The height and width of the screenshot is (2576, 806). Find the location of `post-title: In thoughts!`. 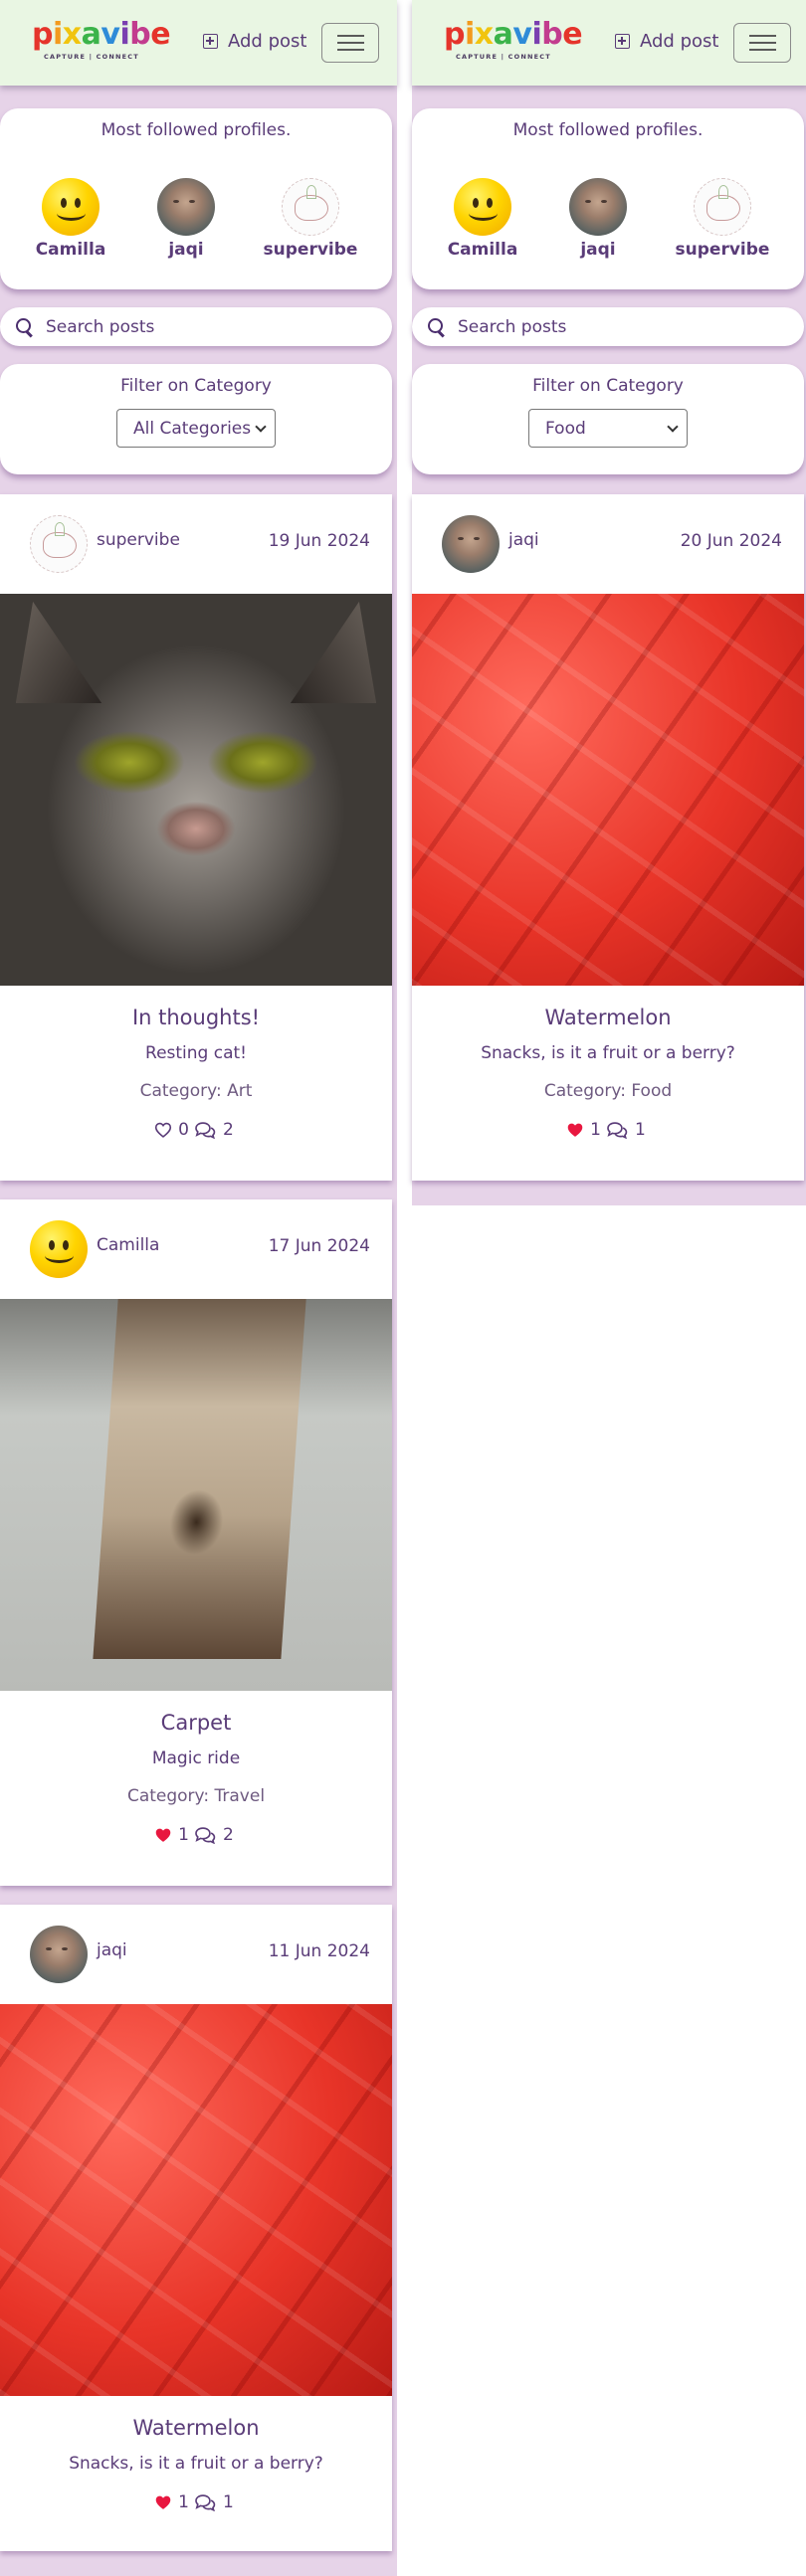

post-title: In thoughts! is located at coordinates (196, 1017).